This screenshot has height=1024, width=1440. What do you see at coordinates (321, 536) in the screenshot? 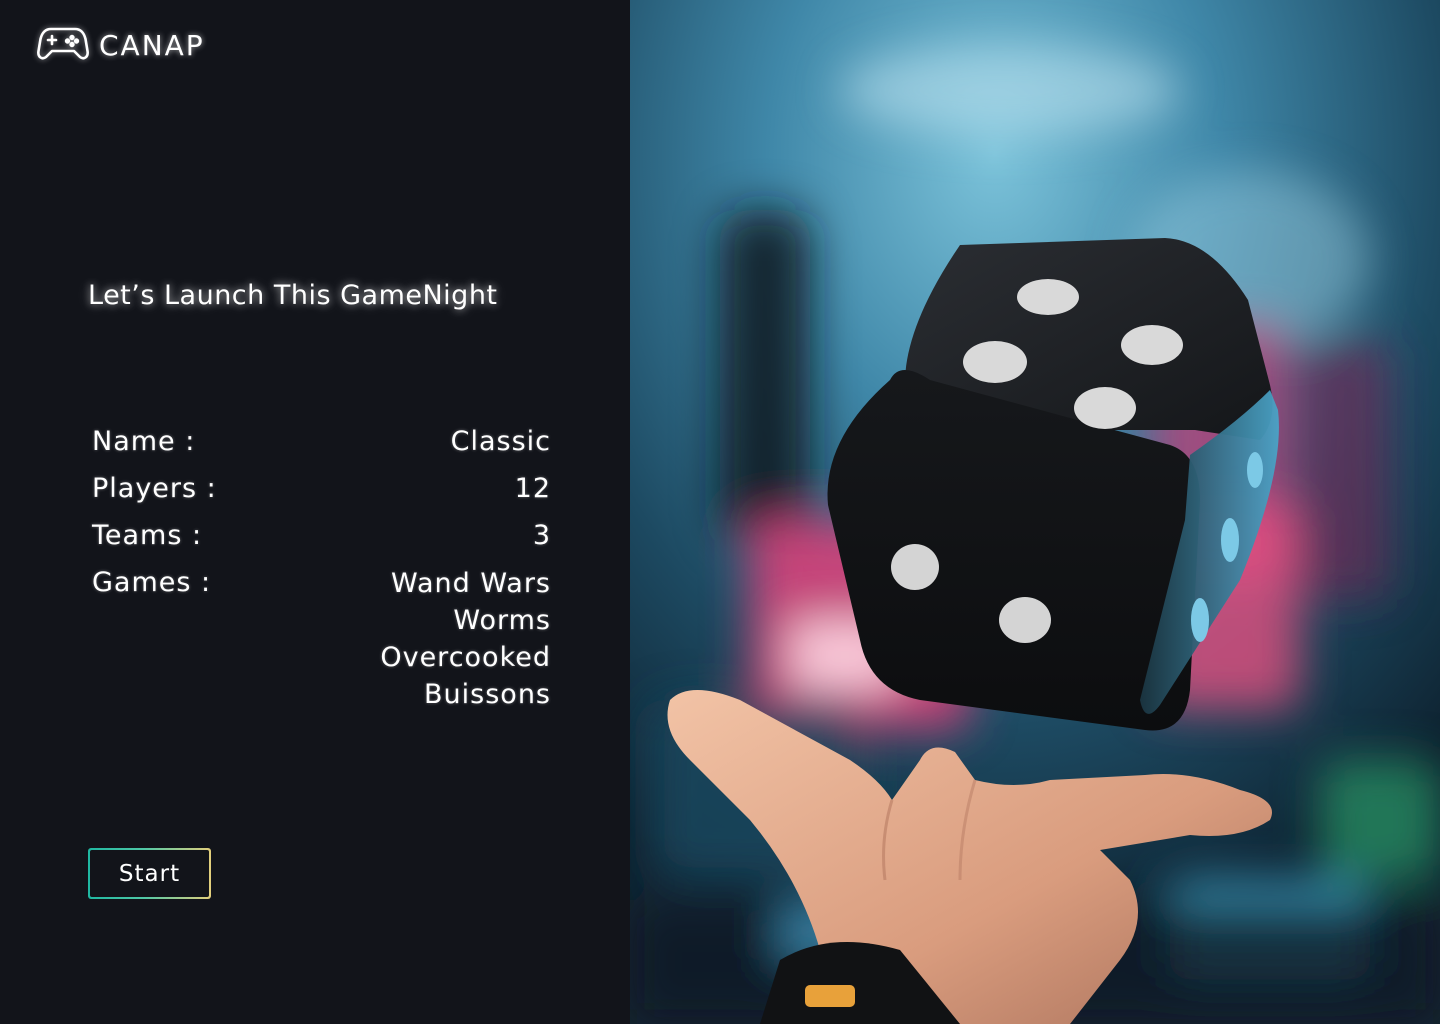
I see `detail-row-teams: Teams : 3` at bounding box center [321, 536].